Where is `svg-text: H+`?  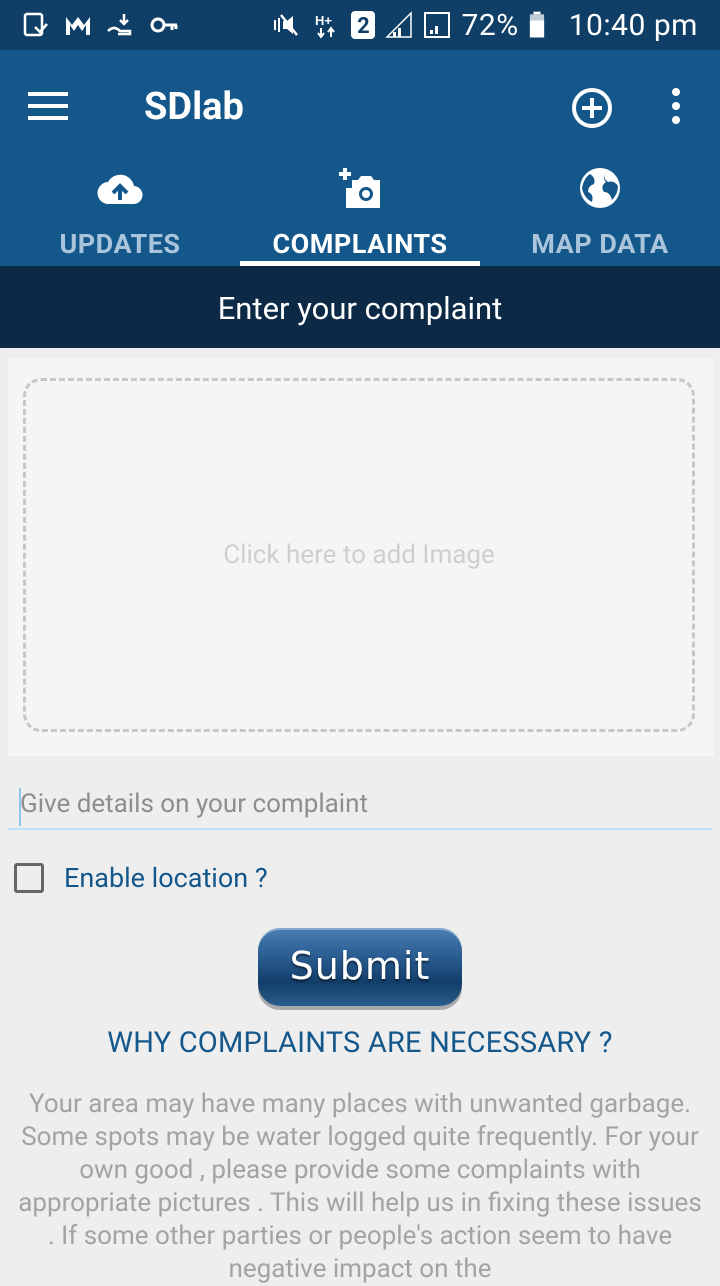 svg-text: H+ is located at coordinates (323, 20).